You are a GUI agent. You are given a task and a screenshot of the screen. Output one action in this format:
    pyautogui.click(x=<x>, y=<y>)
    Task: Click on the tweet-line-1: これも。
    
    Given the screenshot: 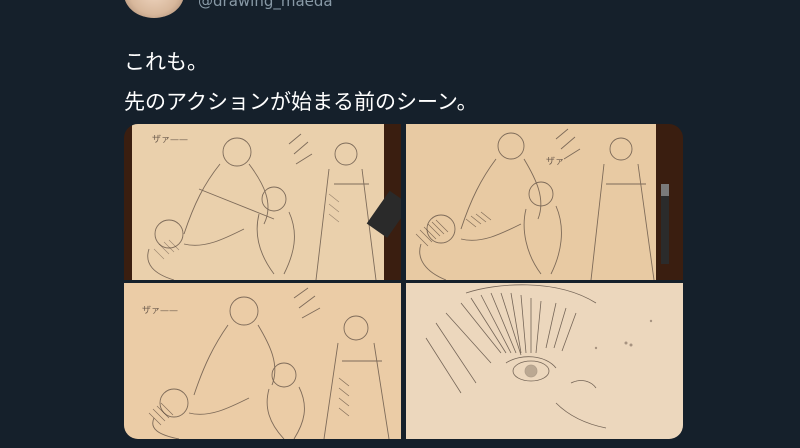 What is the action you would take?
    pyautogui.click(x=166, y=62)
    